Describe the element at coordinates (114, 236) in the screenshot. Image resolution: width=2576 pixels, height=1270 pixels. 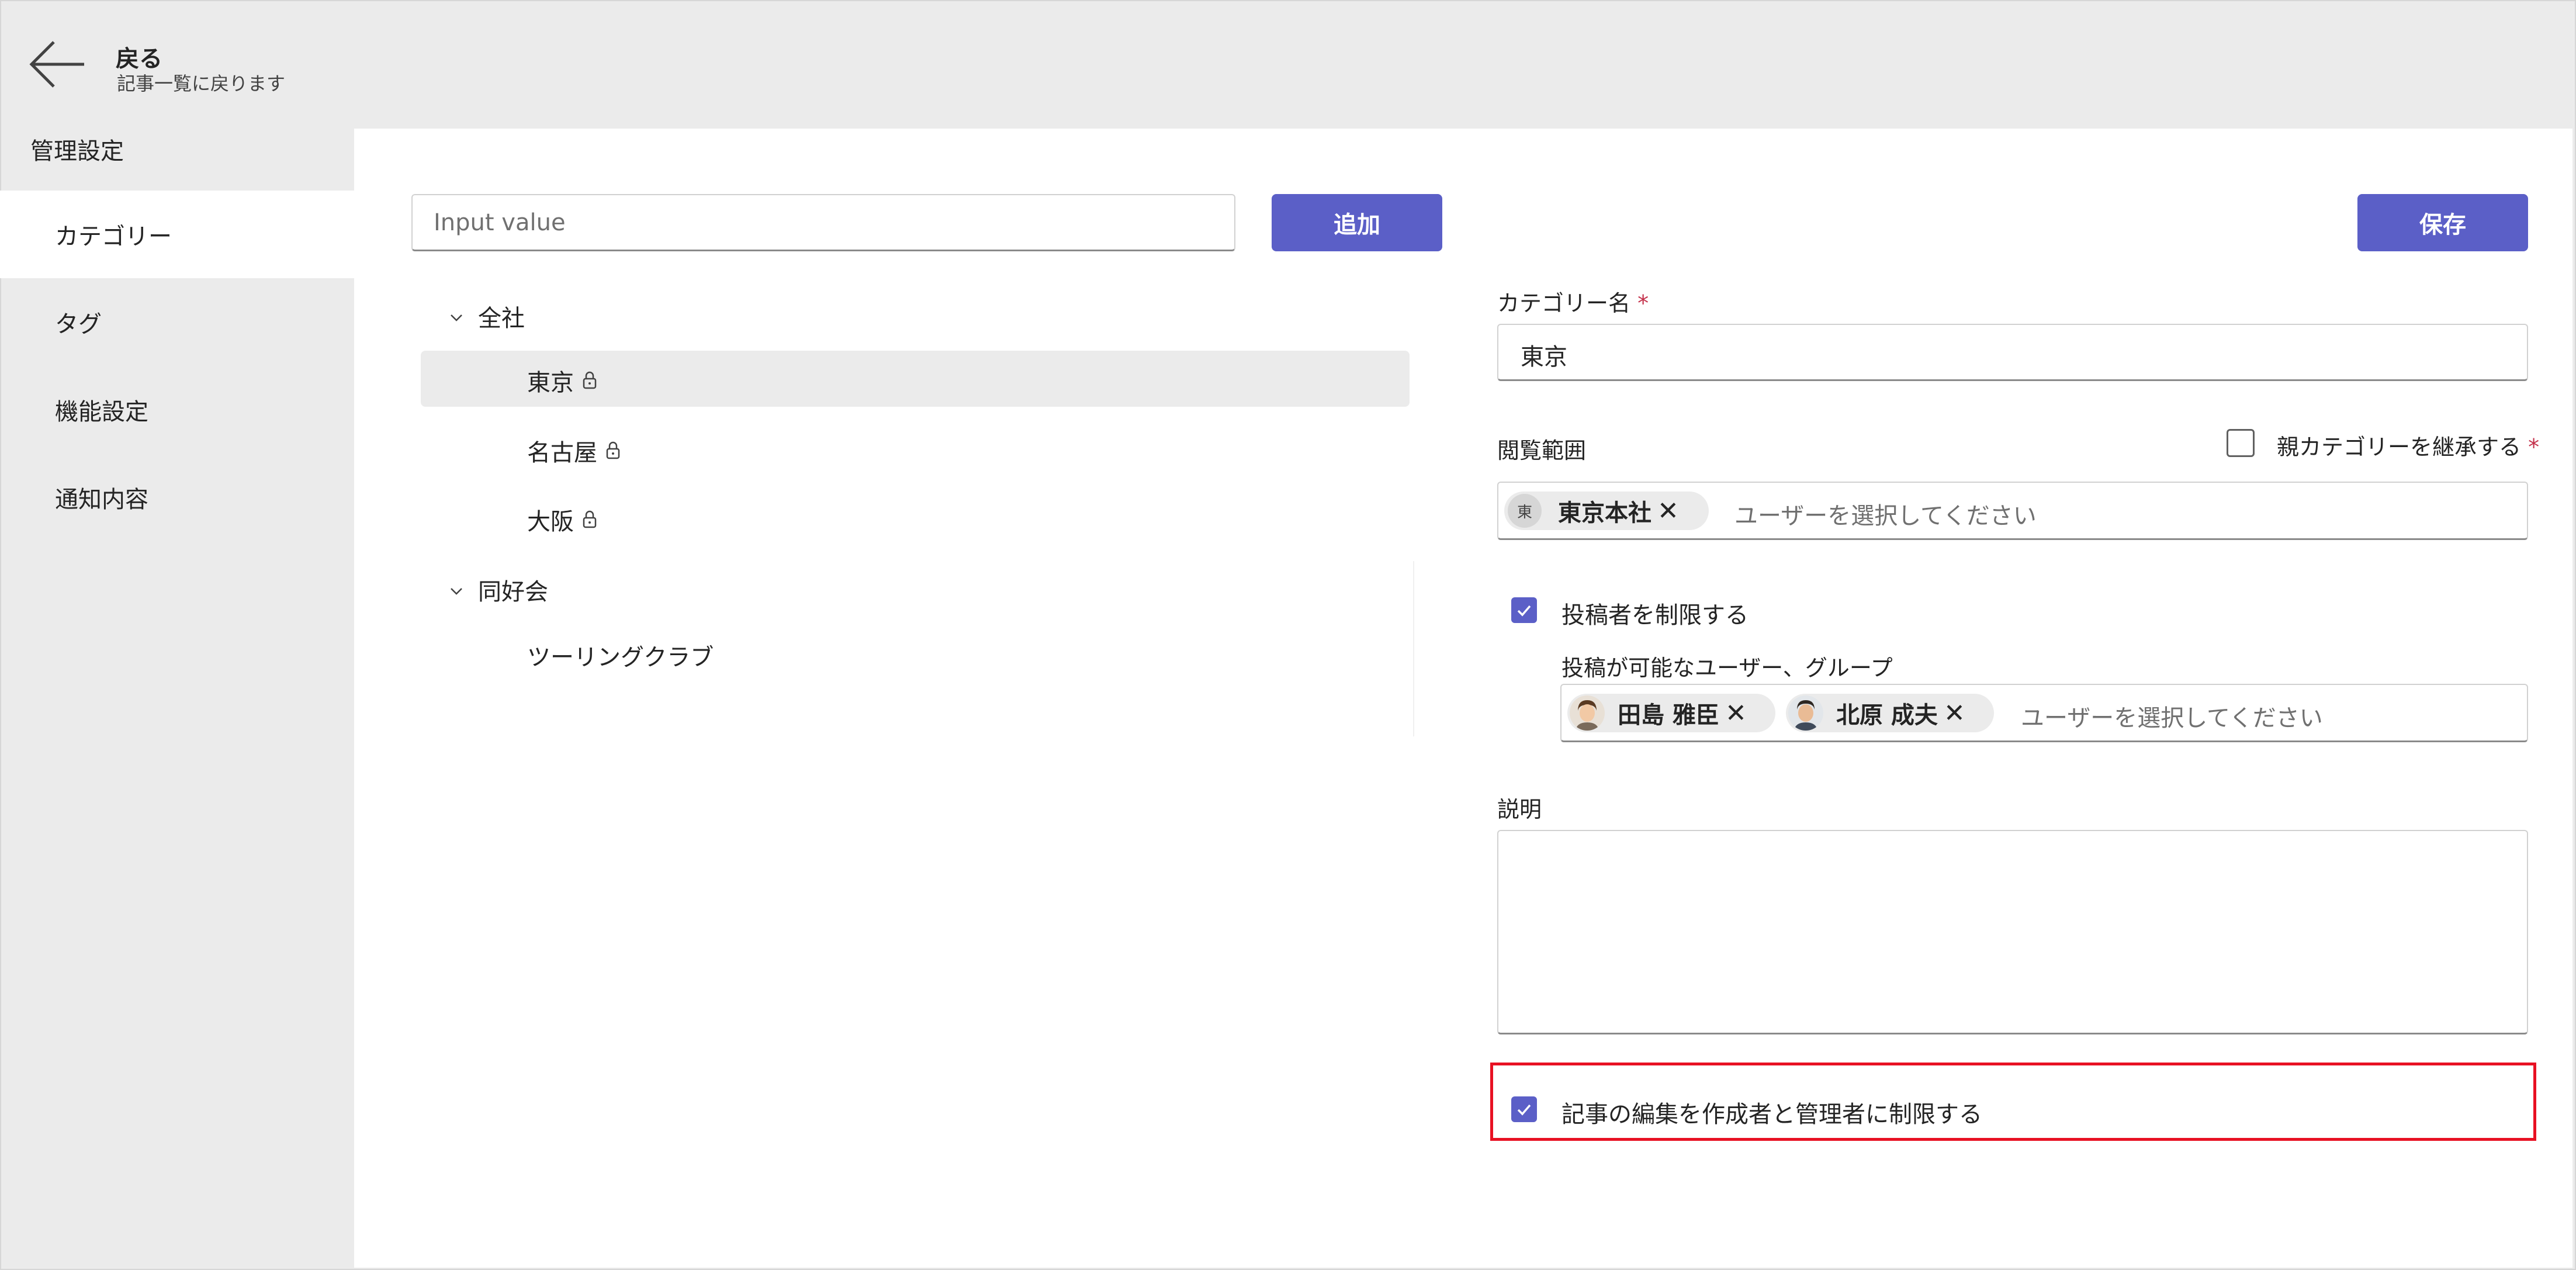
I see `sidebar-item-label: カテゴリー` at that location.